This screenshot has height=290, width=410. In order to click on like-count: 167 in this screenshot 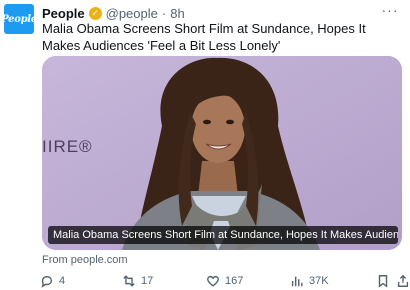, I will do `click(234, 281)`.